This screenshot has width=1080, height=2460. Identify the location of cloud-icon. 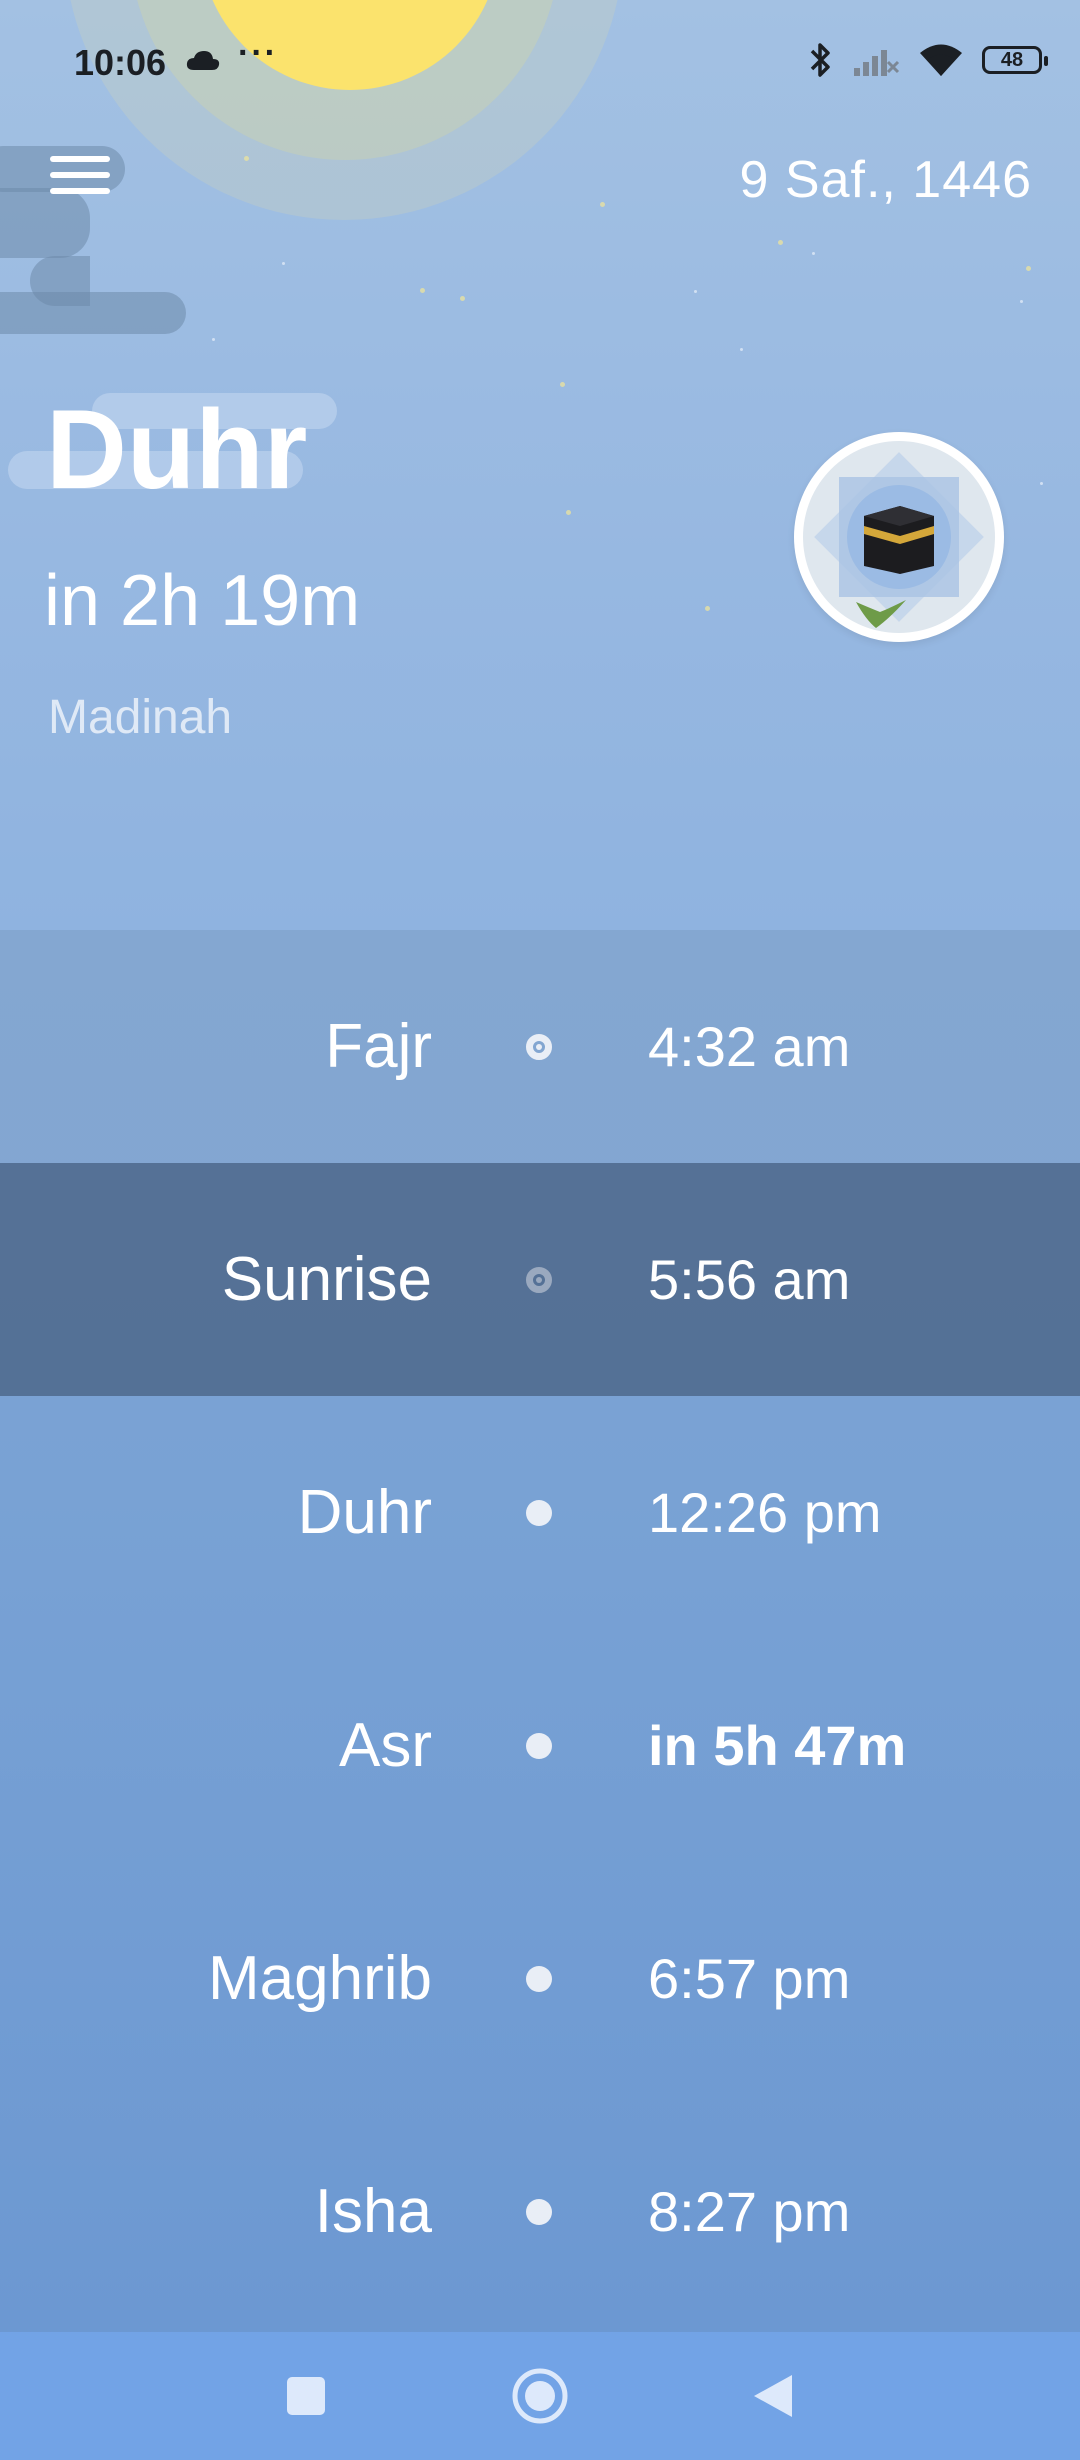
(203, 60).